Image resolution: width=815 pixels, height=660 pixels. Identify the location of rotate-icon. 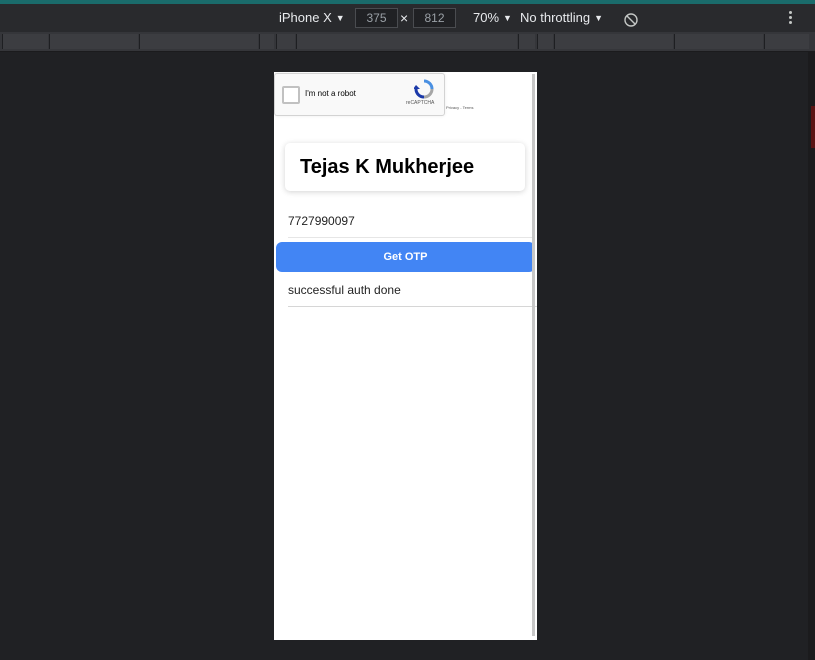
(631, 18).